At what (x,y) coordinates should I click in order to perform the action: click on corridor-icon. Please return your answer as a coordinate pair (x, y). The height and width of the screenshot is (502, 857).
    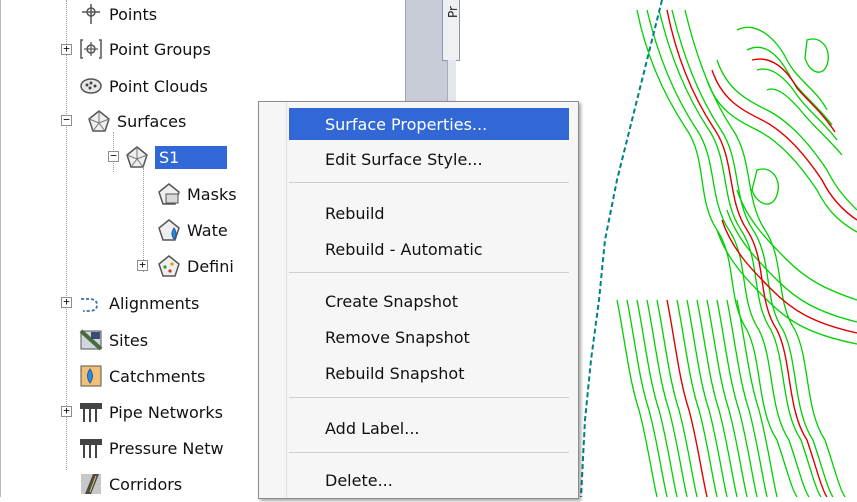
    Looking at the image, I should click on (91, 484).